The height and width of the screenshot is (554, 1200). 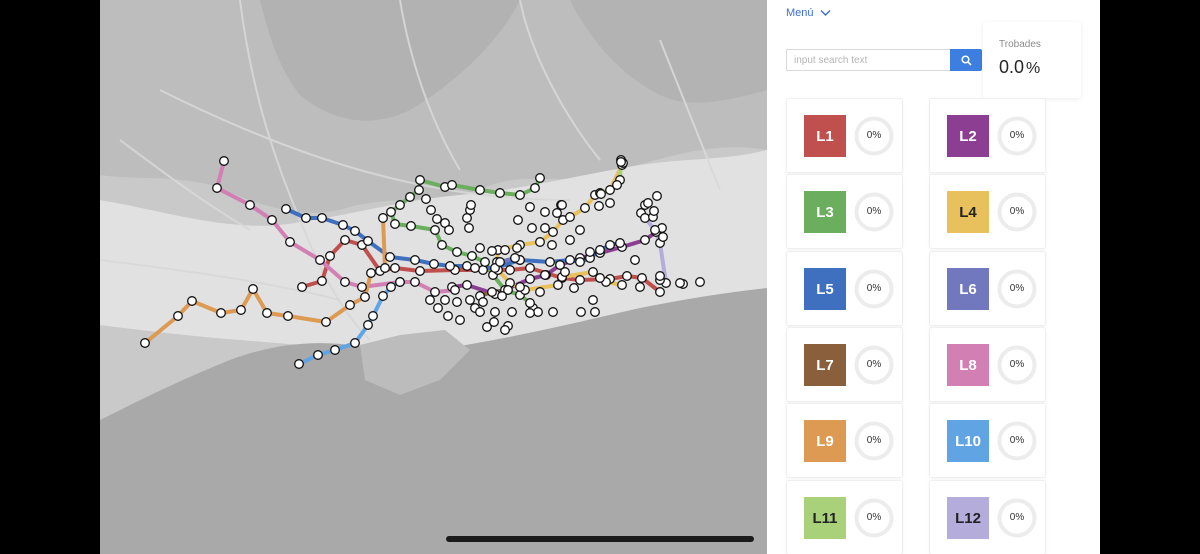 What do you see at coordinates (868, 60) in the screenshot?
I see `search-input` at bounding box center [868, 60].